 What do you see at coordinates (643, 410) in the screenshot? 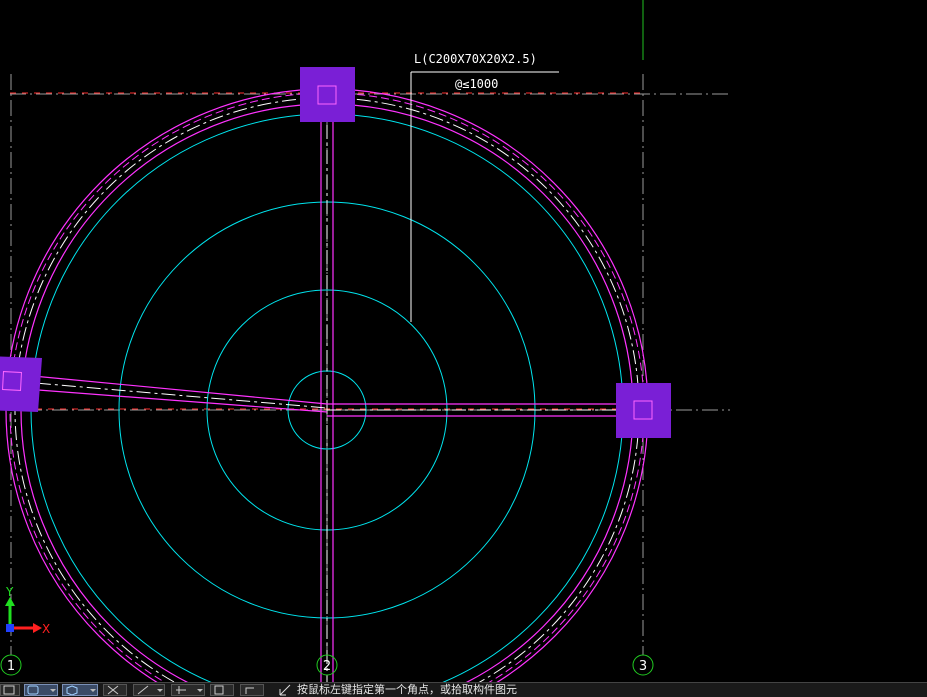
I see `column-right` at bounding box center [643, 410].